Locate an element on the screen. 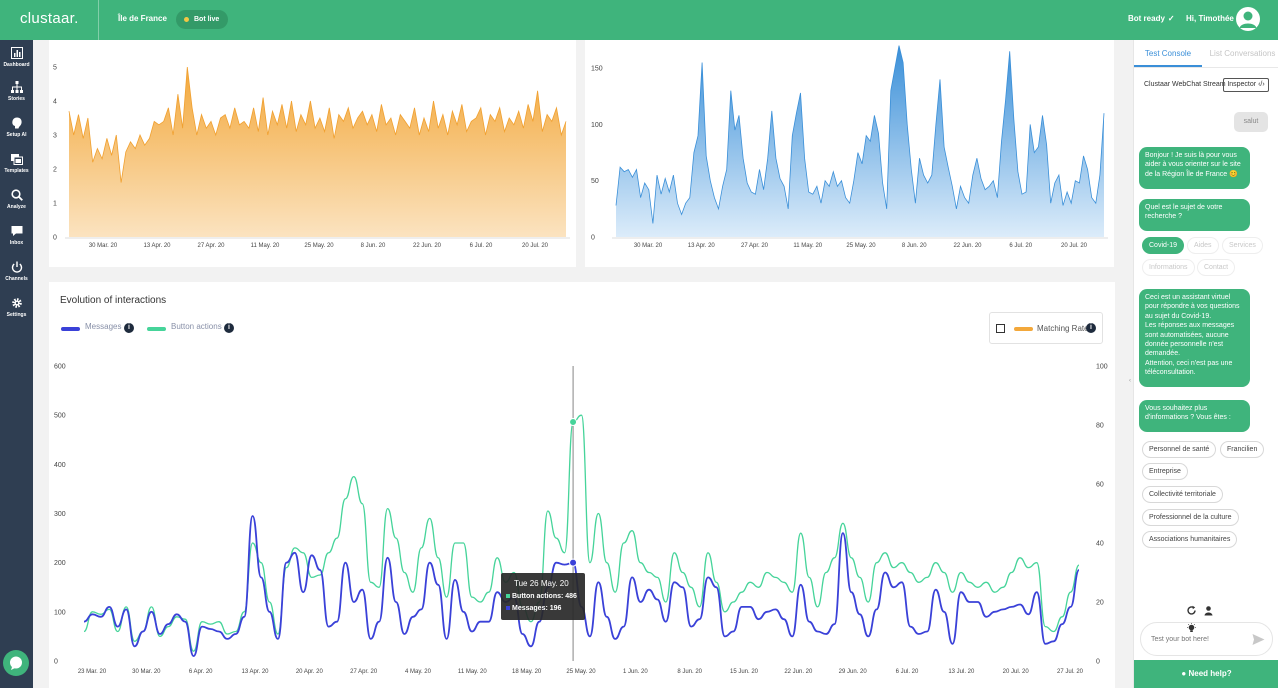 The width and height of the screenshot is (1278, 688). restart-icon is located at coordinates (1191, 609).